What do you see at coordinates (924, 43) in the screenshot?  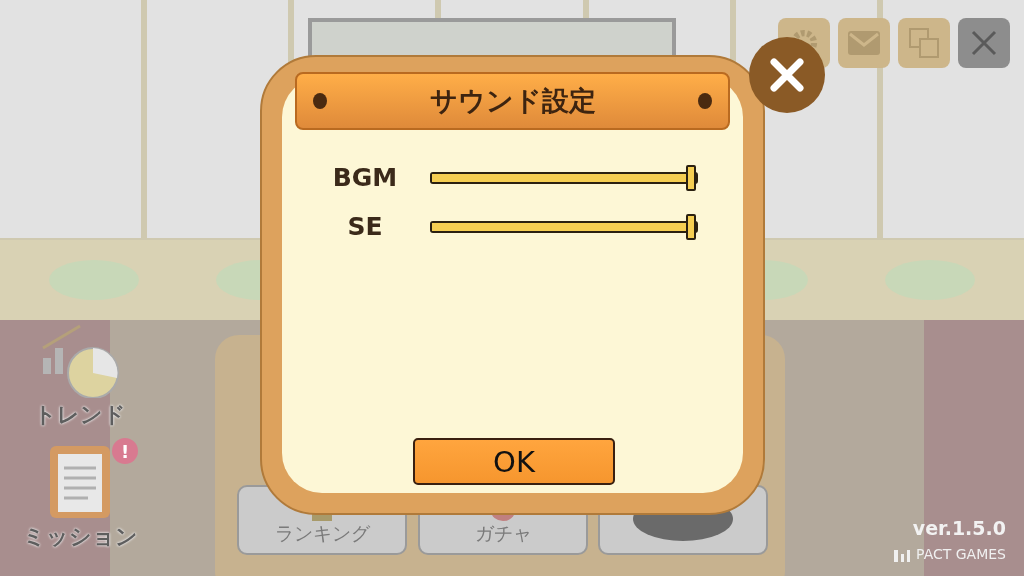 I see `translate-icon` at bounding box center [924, 43].